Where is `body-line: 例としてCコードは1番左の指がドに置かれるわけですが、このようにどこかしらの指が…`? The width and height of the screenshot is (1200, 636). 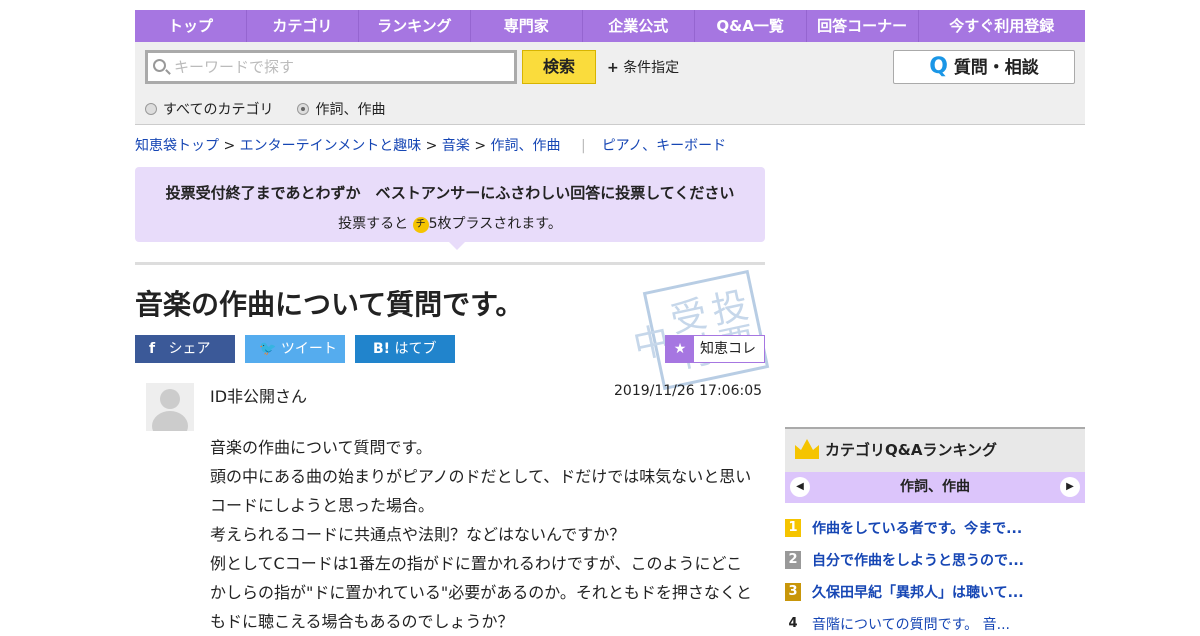
body-line: 例としてCコードは1番左の指がドに置かれるわけですが、このようにどこかしらの指が… is located at coordinates (481, 592).